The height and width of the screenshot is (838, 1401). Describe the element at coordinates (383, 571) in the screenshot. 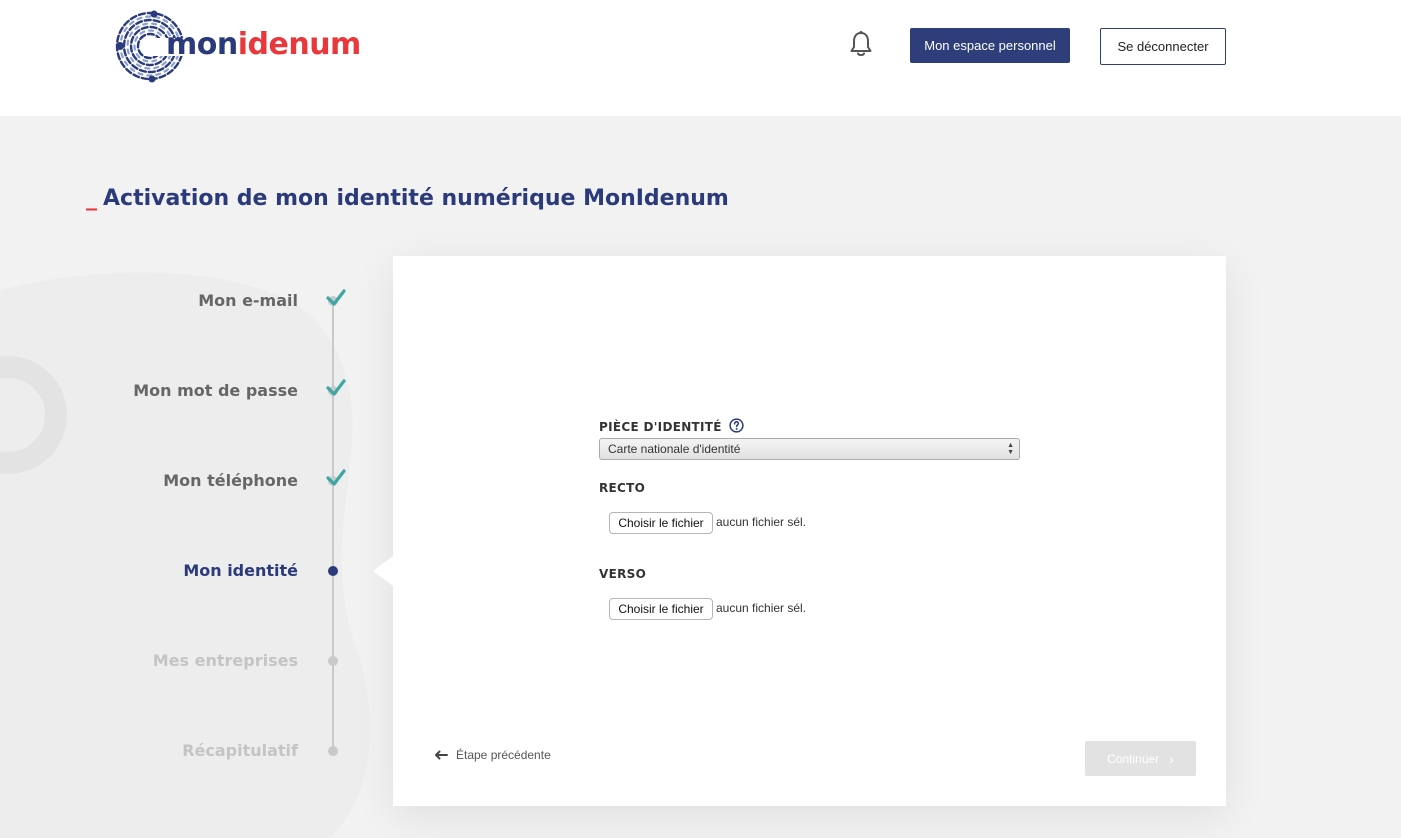

I see `card-pointer` at that location.